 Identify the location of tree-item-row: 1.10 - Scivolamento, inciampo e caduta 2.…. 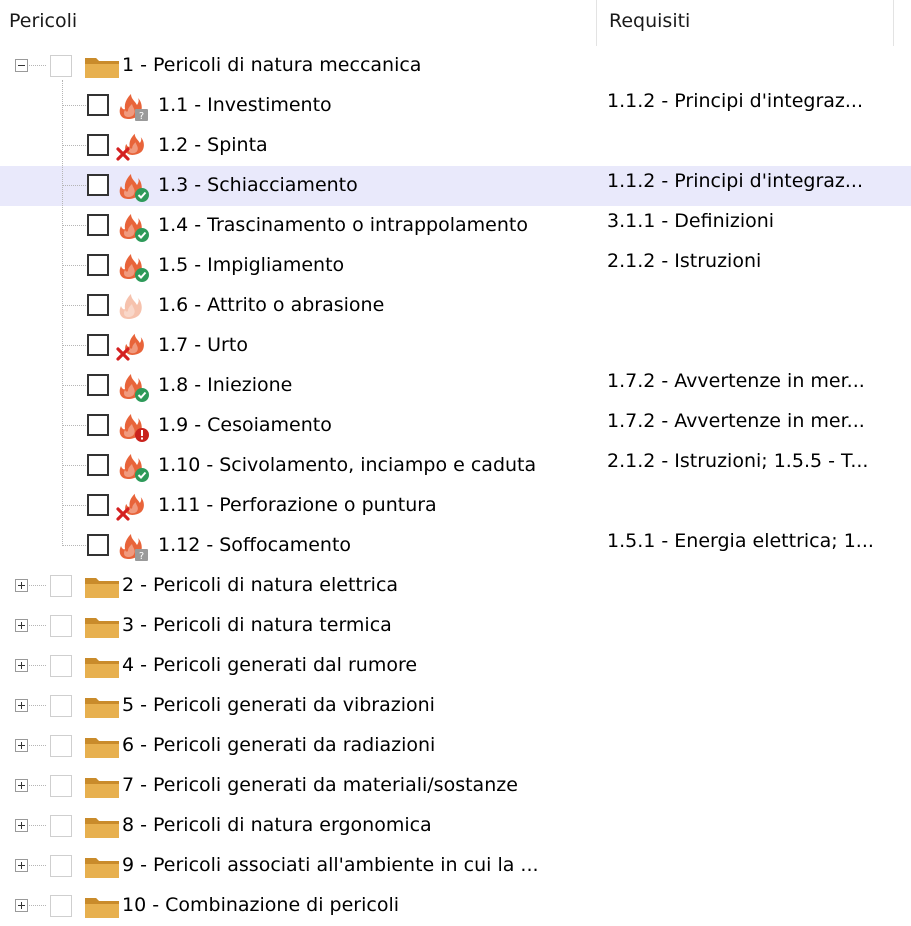
(455, 466).